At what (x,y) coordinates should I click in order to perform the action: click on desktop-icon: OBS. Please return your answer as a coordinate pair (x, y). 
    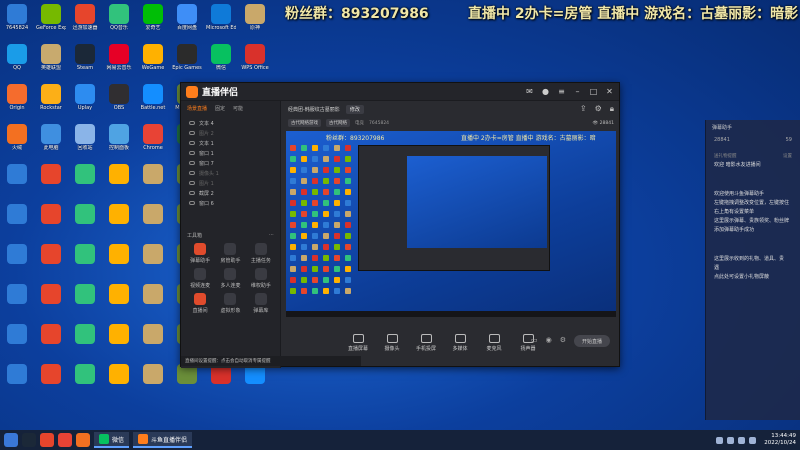
    Looking at the image, I should click on (119, 102).